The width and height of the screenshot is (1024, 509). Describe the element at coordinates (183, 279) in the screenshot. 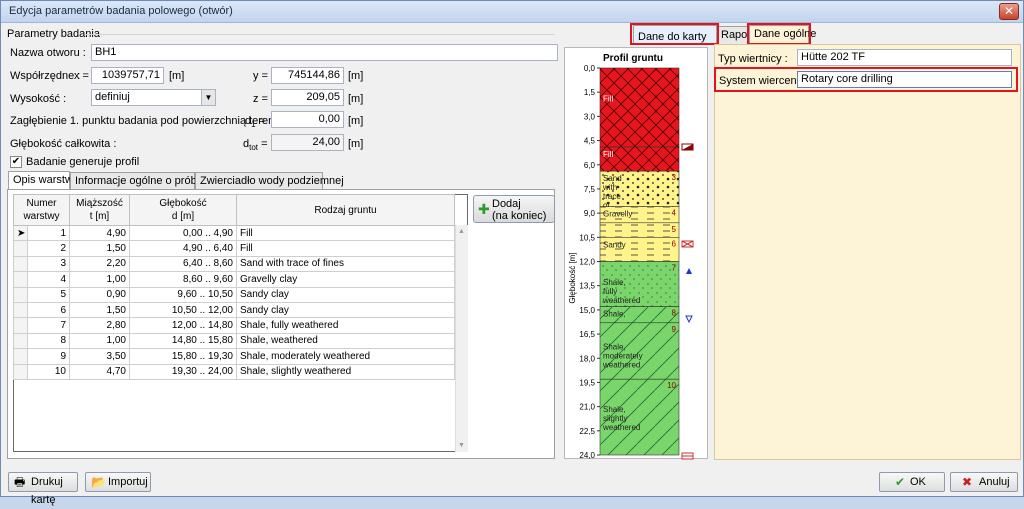

I see `row-depth: 8,60 .. 9,60` at that location.